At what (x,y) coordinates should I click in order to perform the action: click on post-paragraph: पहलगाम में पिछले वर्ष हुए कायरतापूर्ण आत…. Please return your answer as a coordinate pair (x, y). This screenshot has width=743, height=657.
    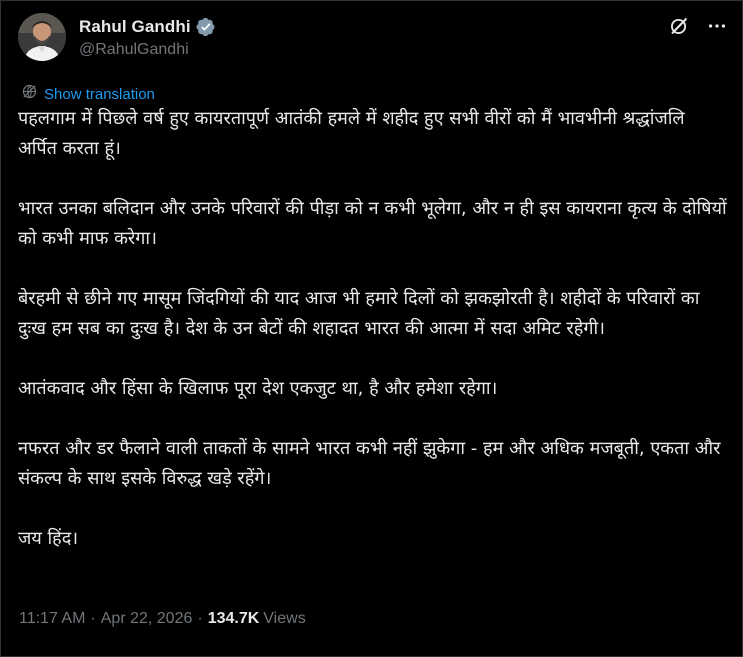
    Looking at the image, I should click on (354, 133).